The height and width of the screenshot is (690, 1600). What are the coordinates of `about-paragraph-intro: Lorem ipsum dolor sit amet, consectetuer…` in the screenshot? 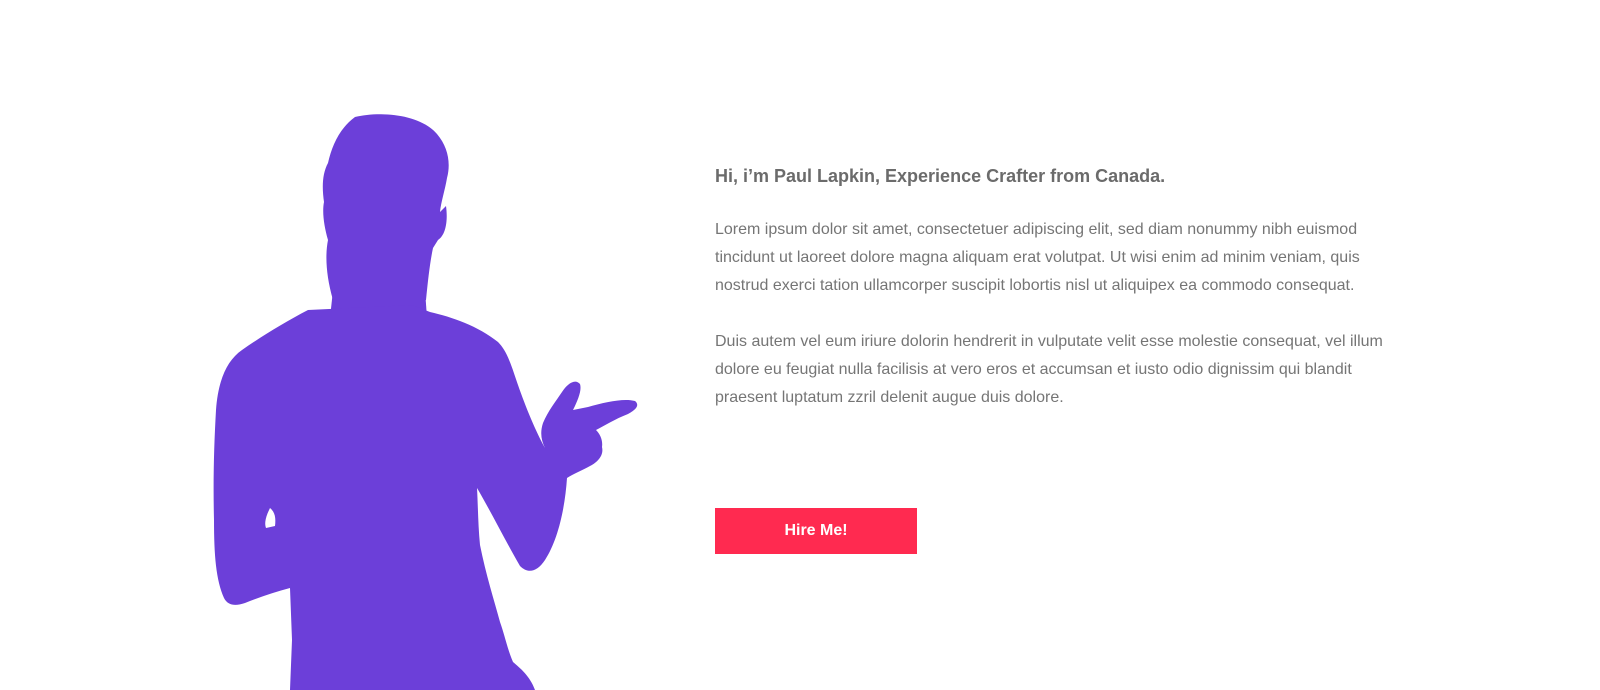 It's located at (1037, 257).